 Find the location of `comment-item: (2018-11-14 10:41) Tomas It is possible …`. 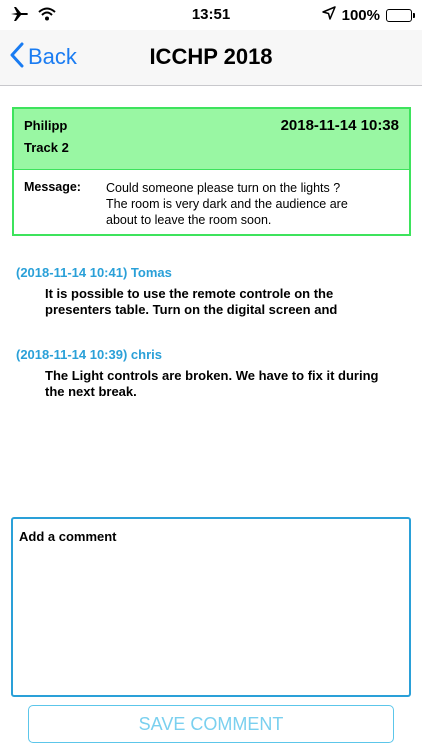

comment-item: (2018-11-14 10:41) Tomas It is possible … is located at coordinates (211, 291).